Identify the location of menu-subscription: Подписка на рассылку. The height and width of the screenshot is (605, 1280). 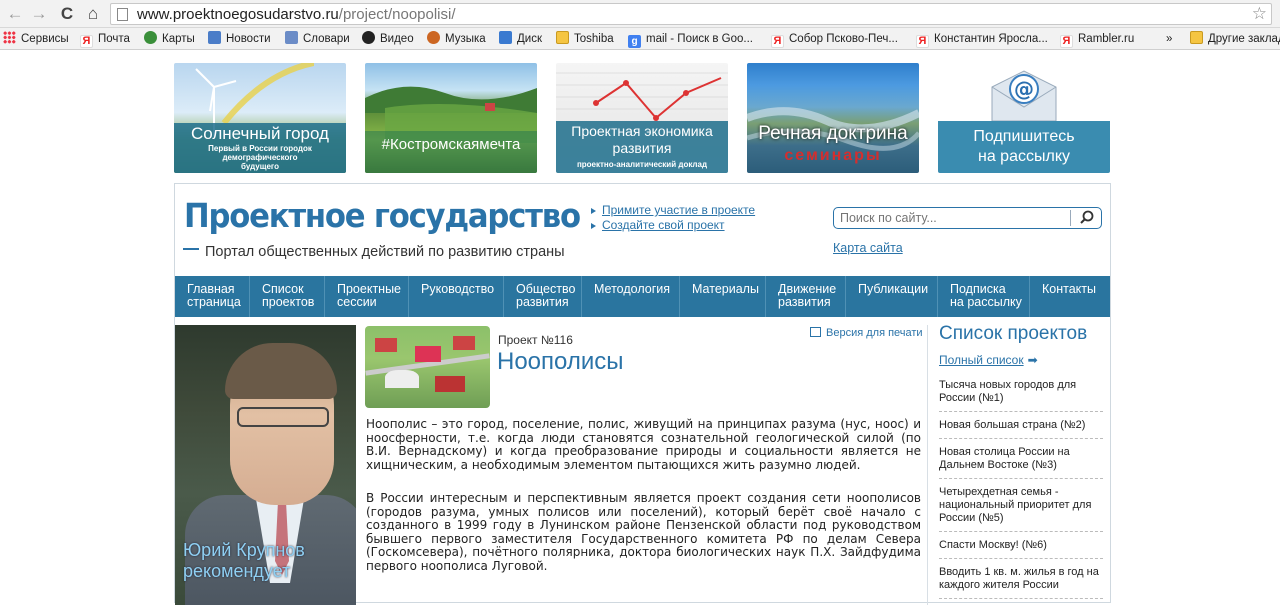
(984, 296).